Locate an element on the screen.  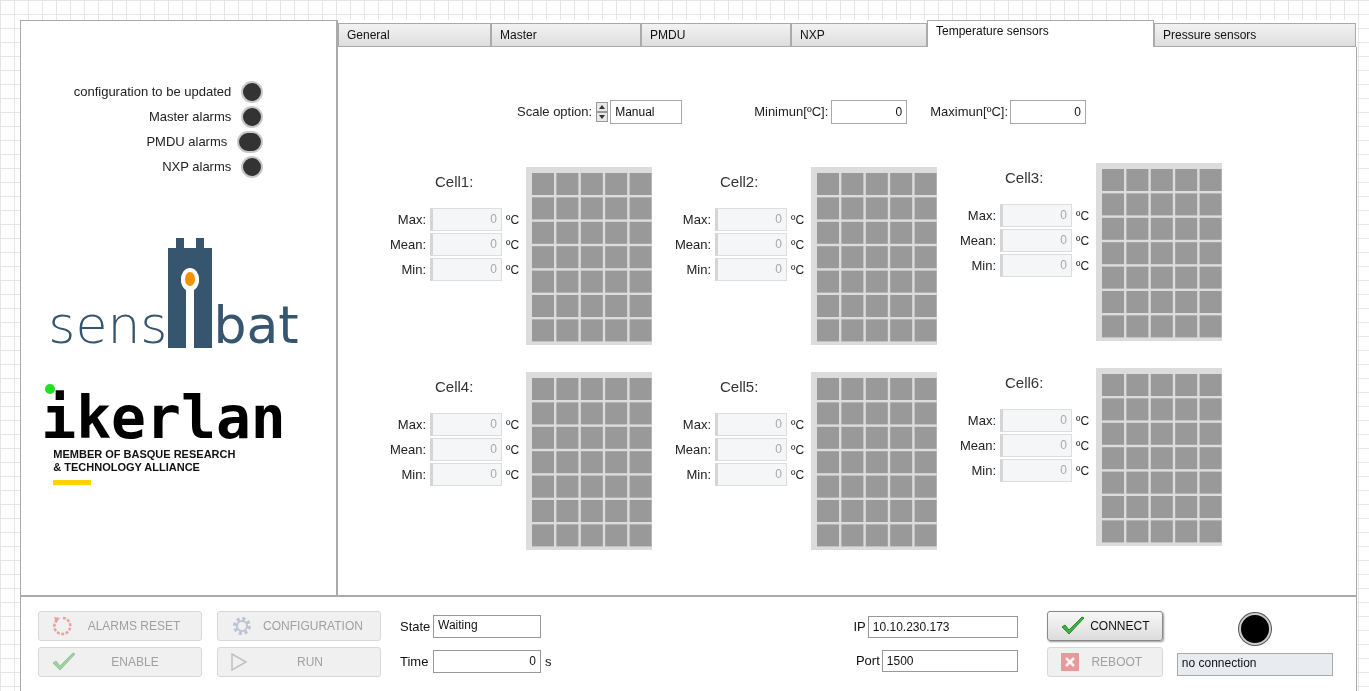
spin-down-button is located at coordinates (602, 117).